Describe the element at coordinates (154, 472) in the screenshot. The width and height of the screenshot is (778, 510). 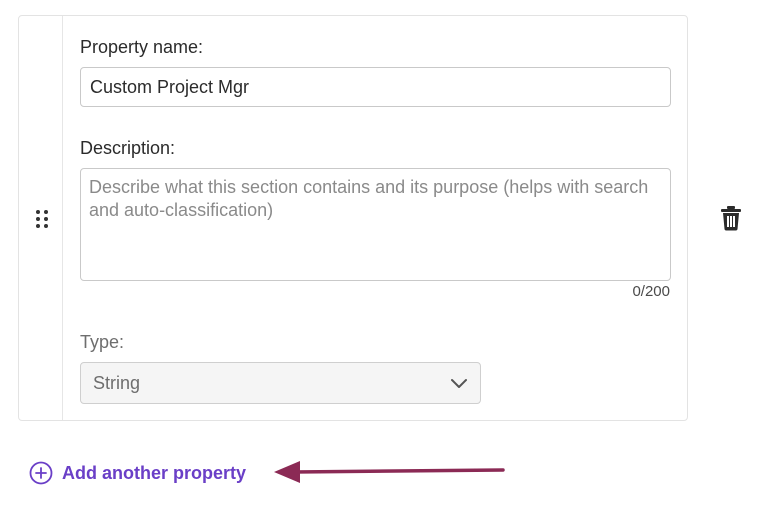
I see `add-property-label: Add another property` at that location.